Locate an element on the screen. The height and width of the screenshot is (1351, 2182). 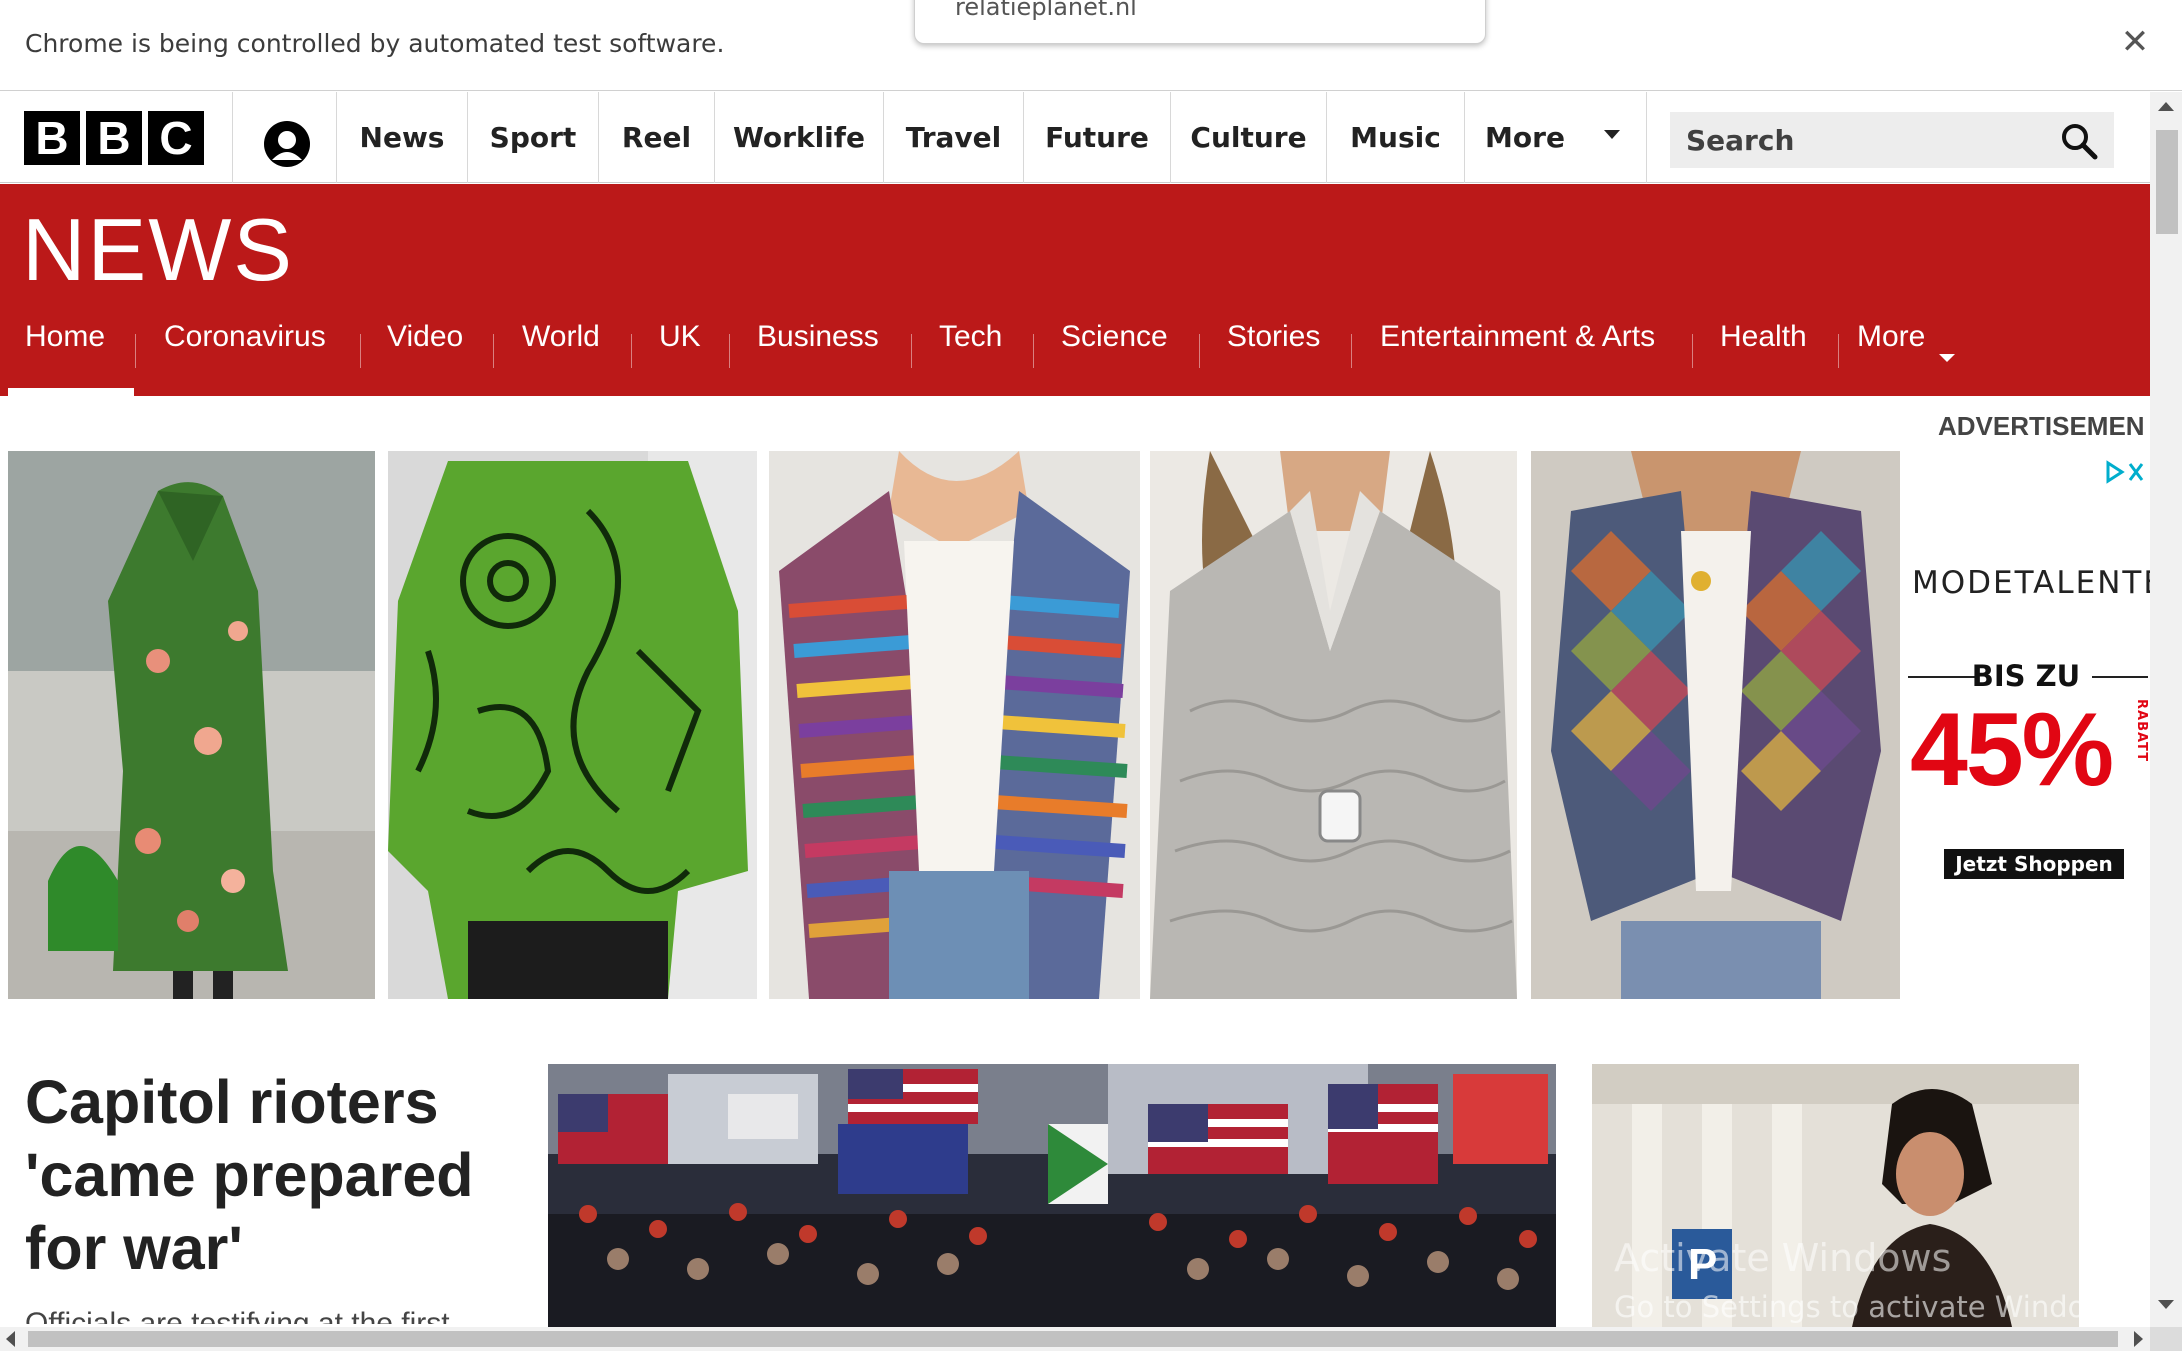
ad-shop-button: Jetzt Shoppen is located at coordinates (2034, 864).